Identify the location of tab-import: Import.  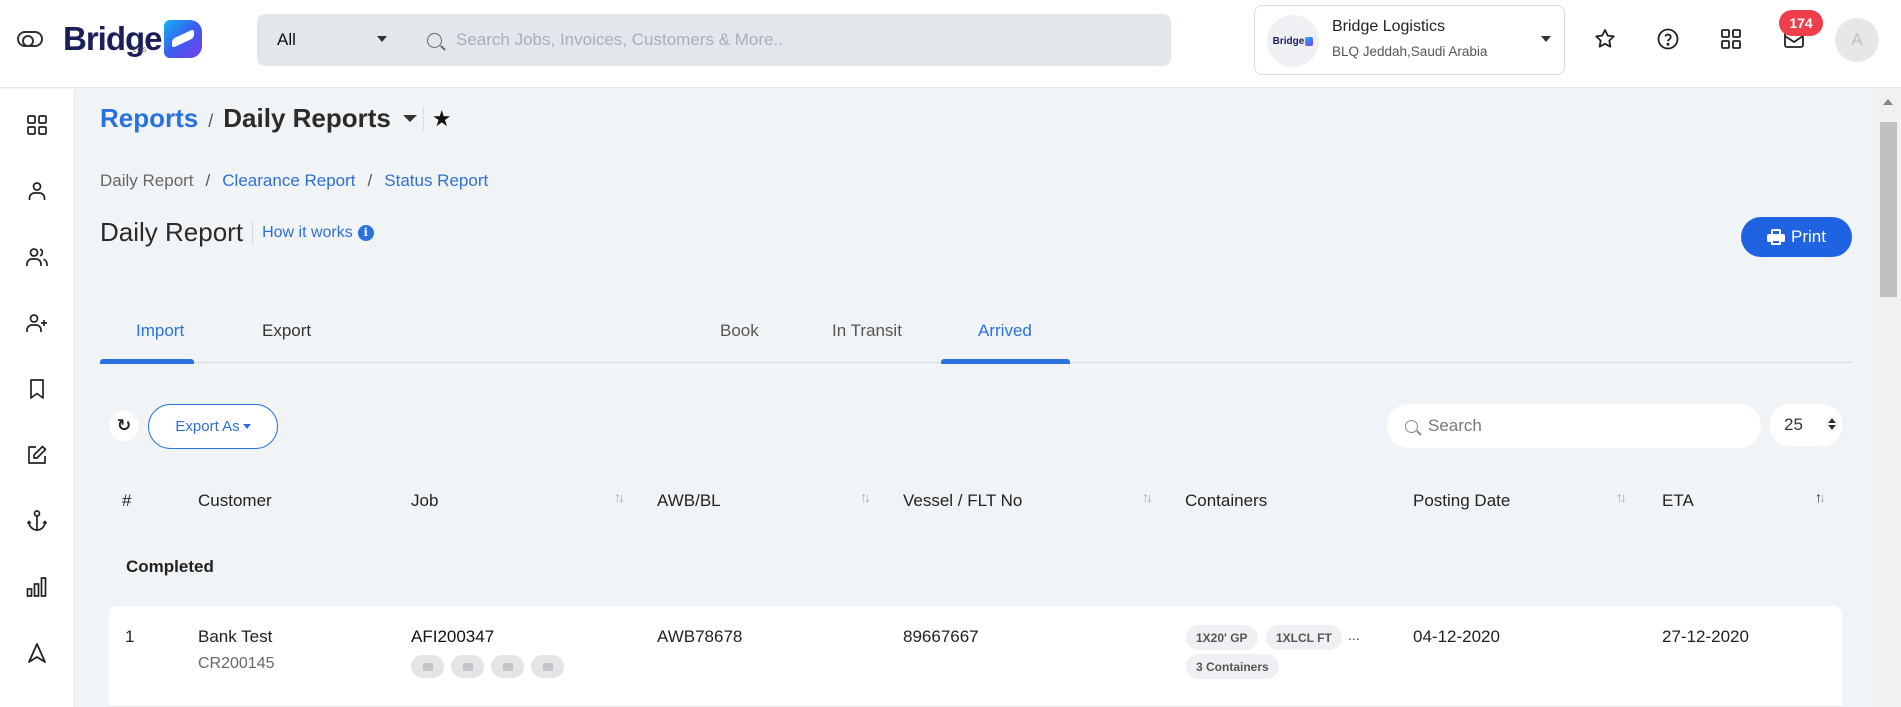
(160, 331).